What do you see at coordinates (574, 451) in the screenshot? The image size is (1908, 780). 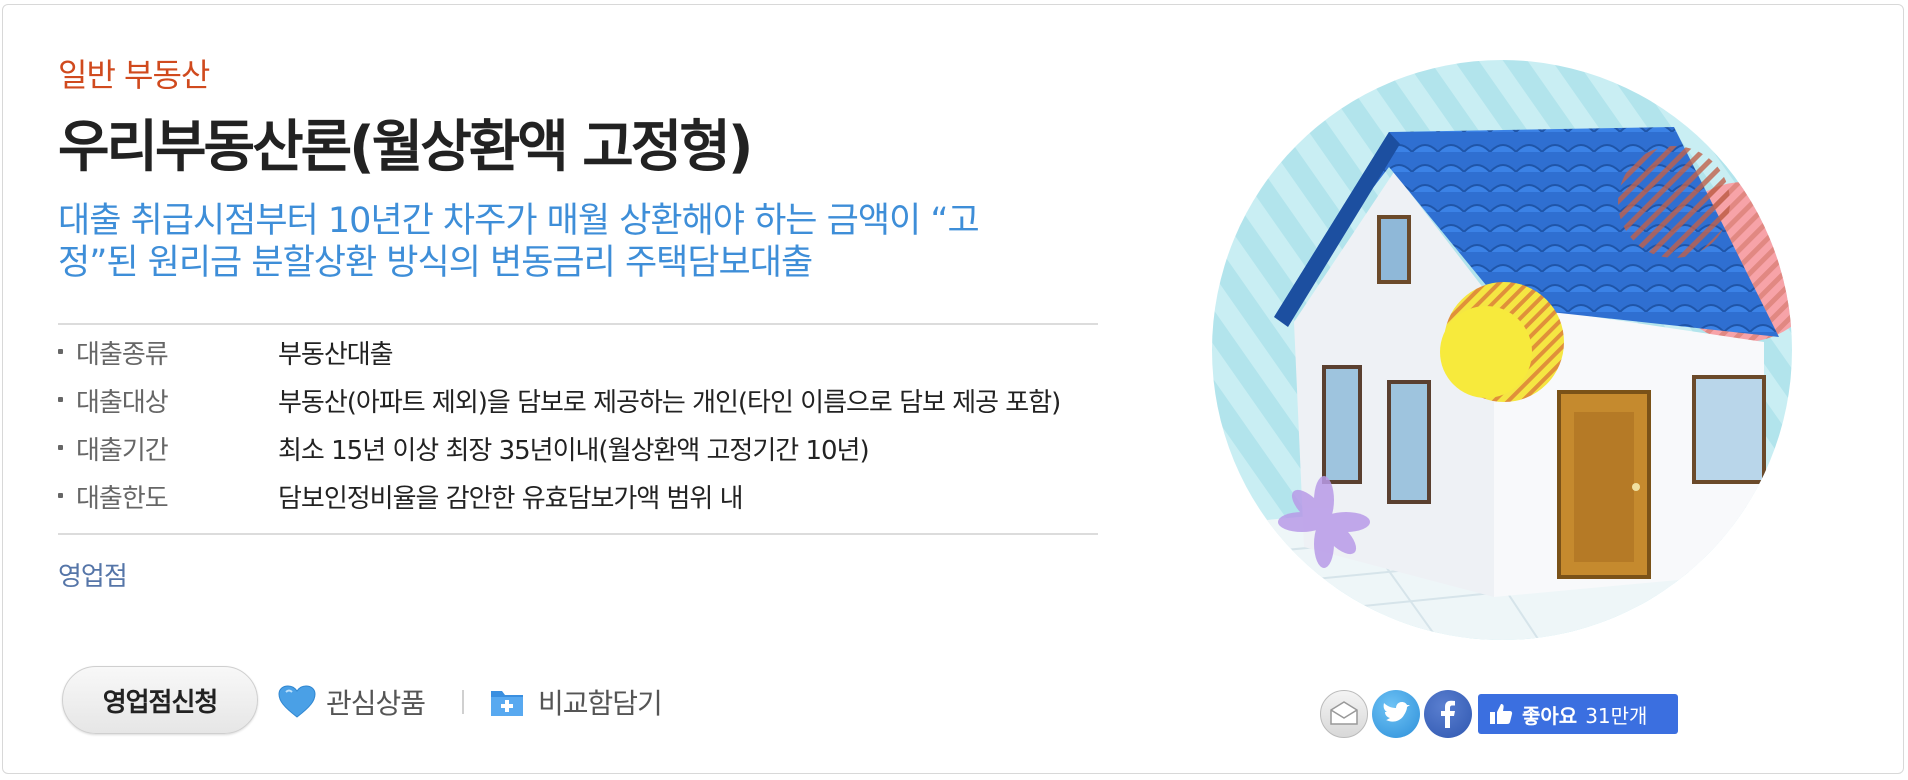 I see `info-value: 최소 15년 이상 최장 35년이내(월상환액 고정기간 10년)` at bounding box center [574, 451].